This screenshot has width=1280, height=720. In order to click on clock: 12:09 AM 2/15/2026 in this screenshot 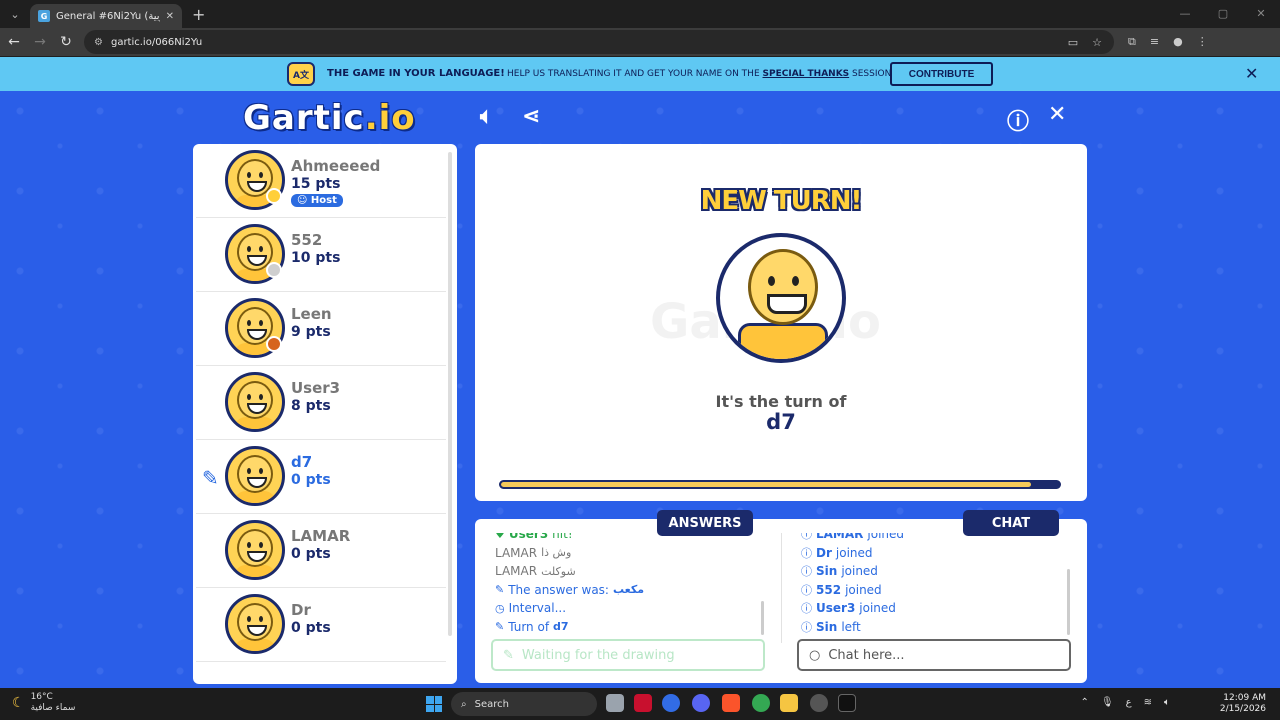, I will do `click(1243, 704)`.